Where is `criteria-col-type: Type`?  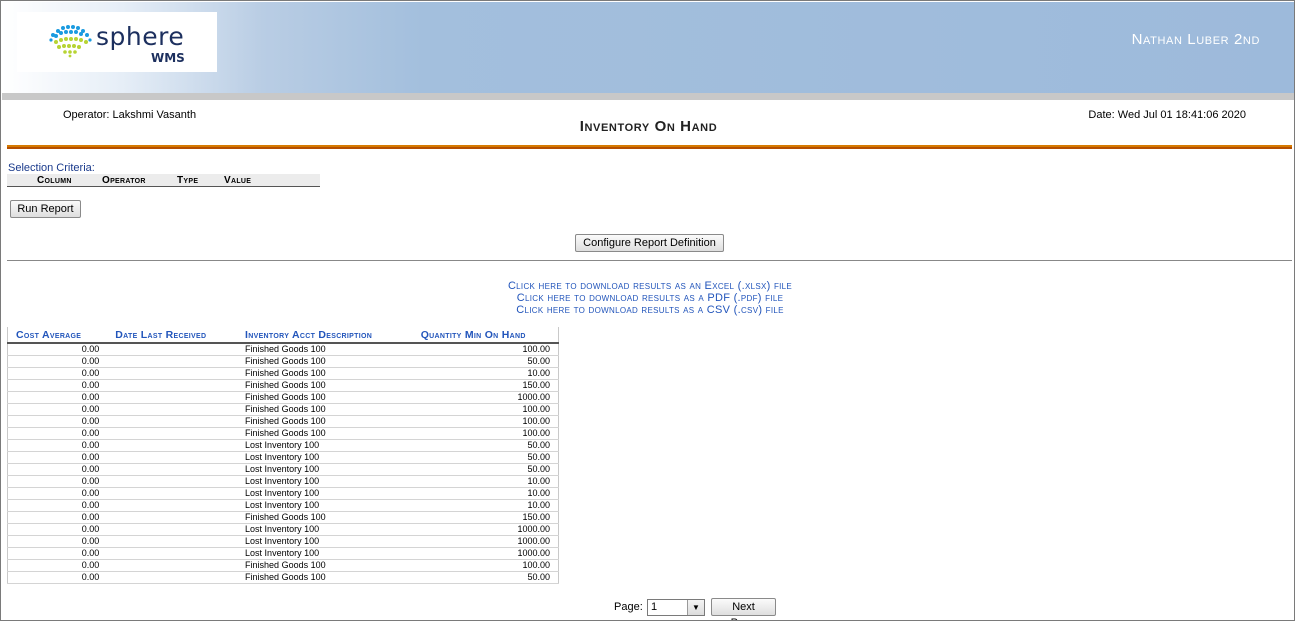 criteria-col-type: Type is located at coordinates (188, 180).